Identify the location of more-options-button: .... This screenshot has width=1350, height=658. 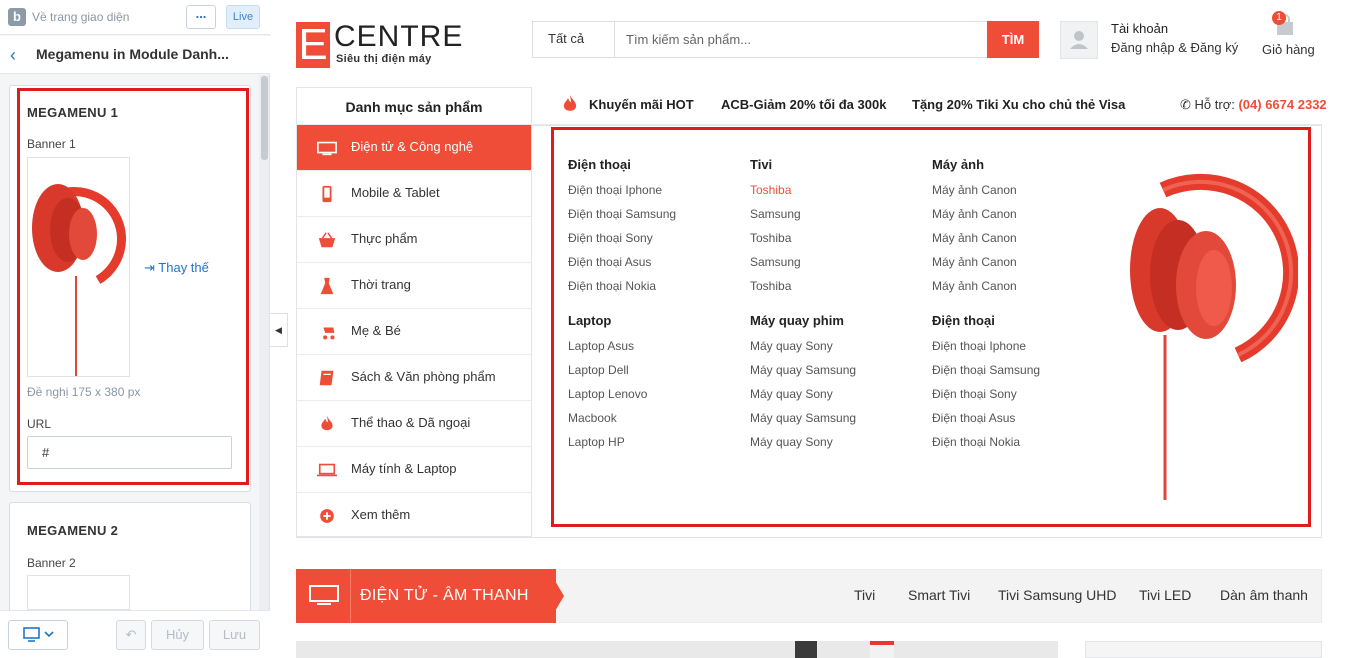
(201, 17).